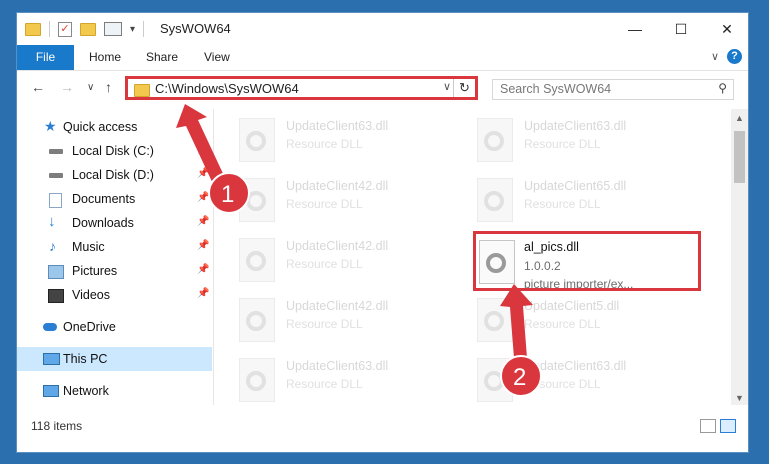 Image resolution: width=769 pixels, height=464 pixels. I want to click on customize-toolbar-icon: ▾, so click(132, 29).